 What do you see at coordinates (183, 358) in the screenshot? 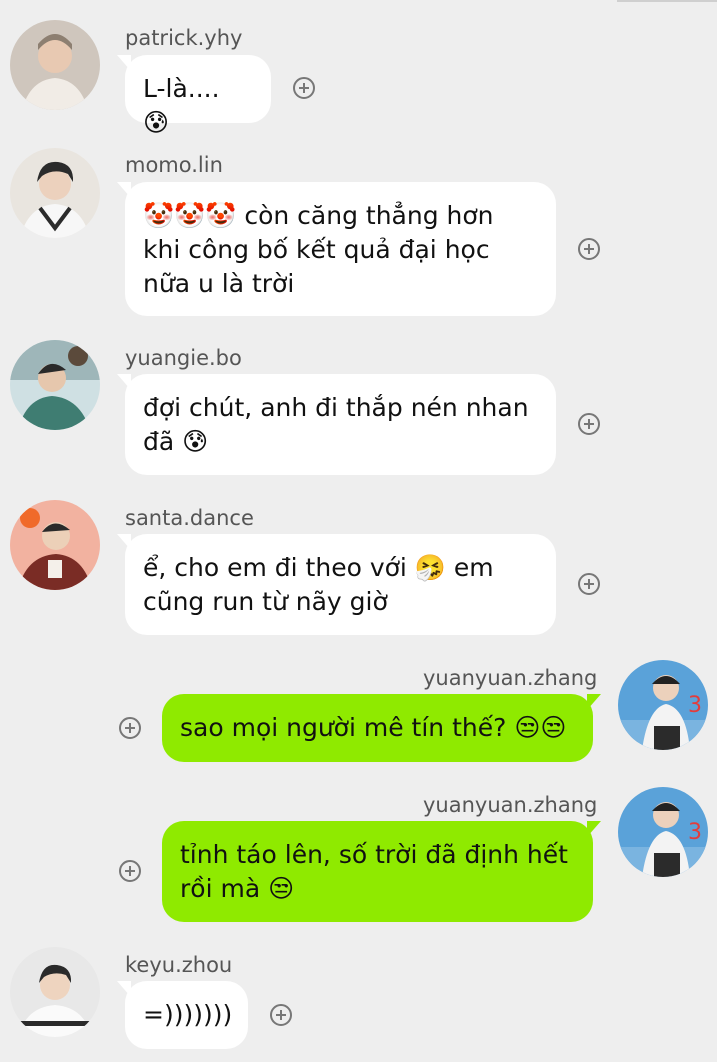
I see `username: yuangie.bo` at bounding box center [183, 358].